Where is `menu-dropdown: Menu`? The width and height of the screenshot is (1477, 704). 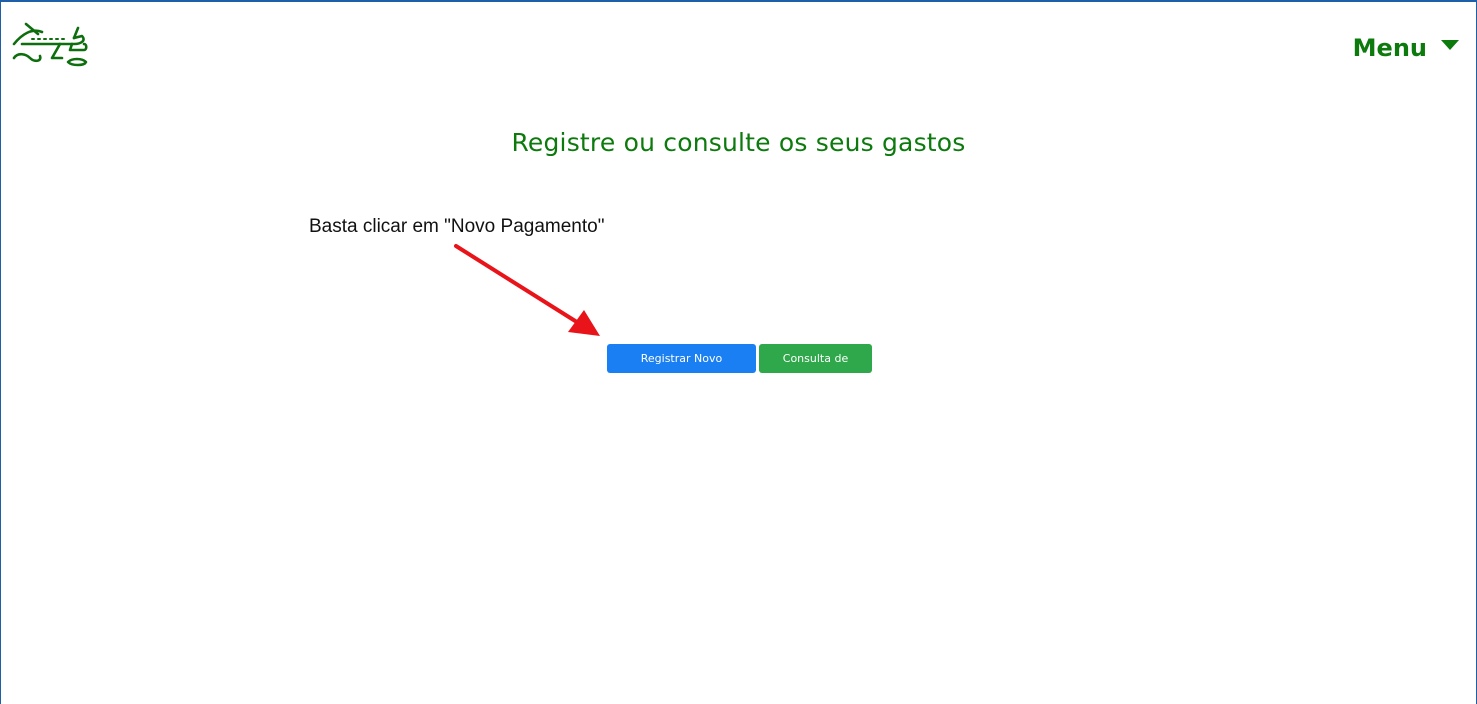 menu-dropdown: Menu is located at coordinates (1406, 48).